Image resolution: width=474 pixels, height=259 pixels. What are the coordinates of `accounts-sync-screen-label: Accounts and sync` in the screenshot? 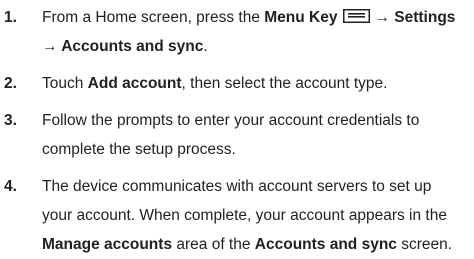 It's located at (325, 244).